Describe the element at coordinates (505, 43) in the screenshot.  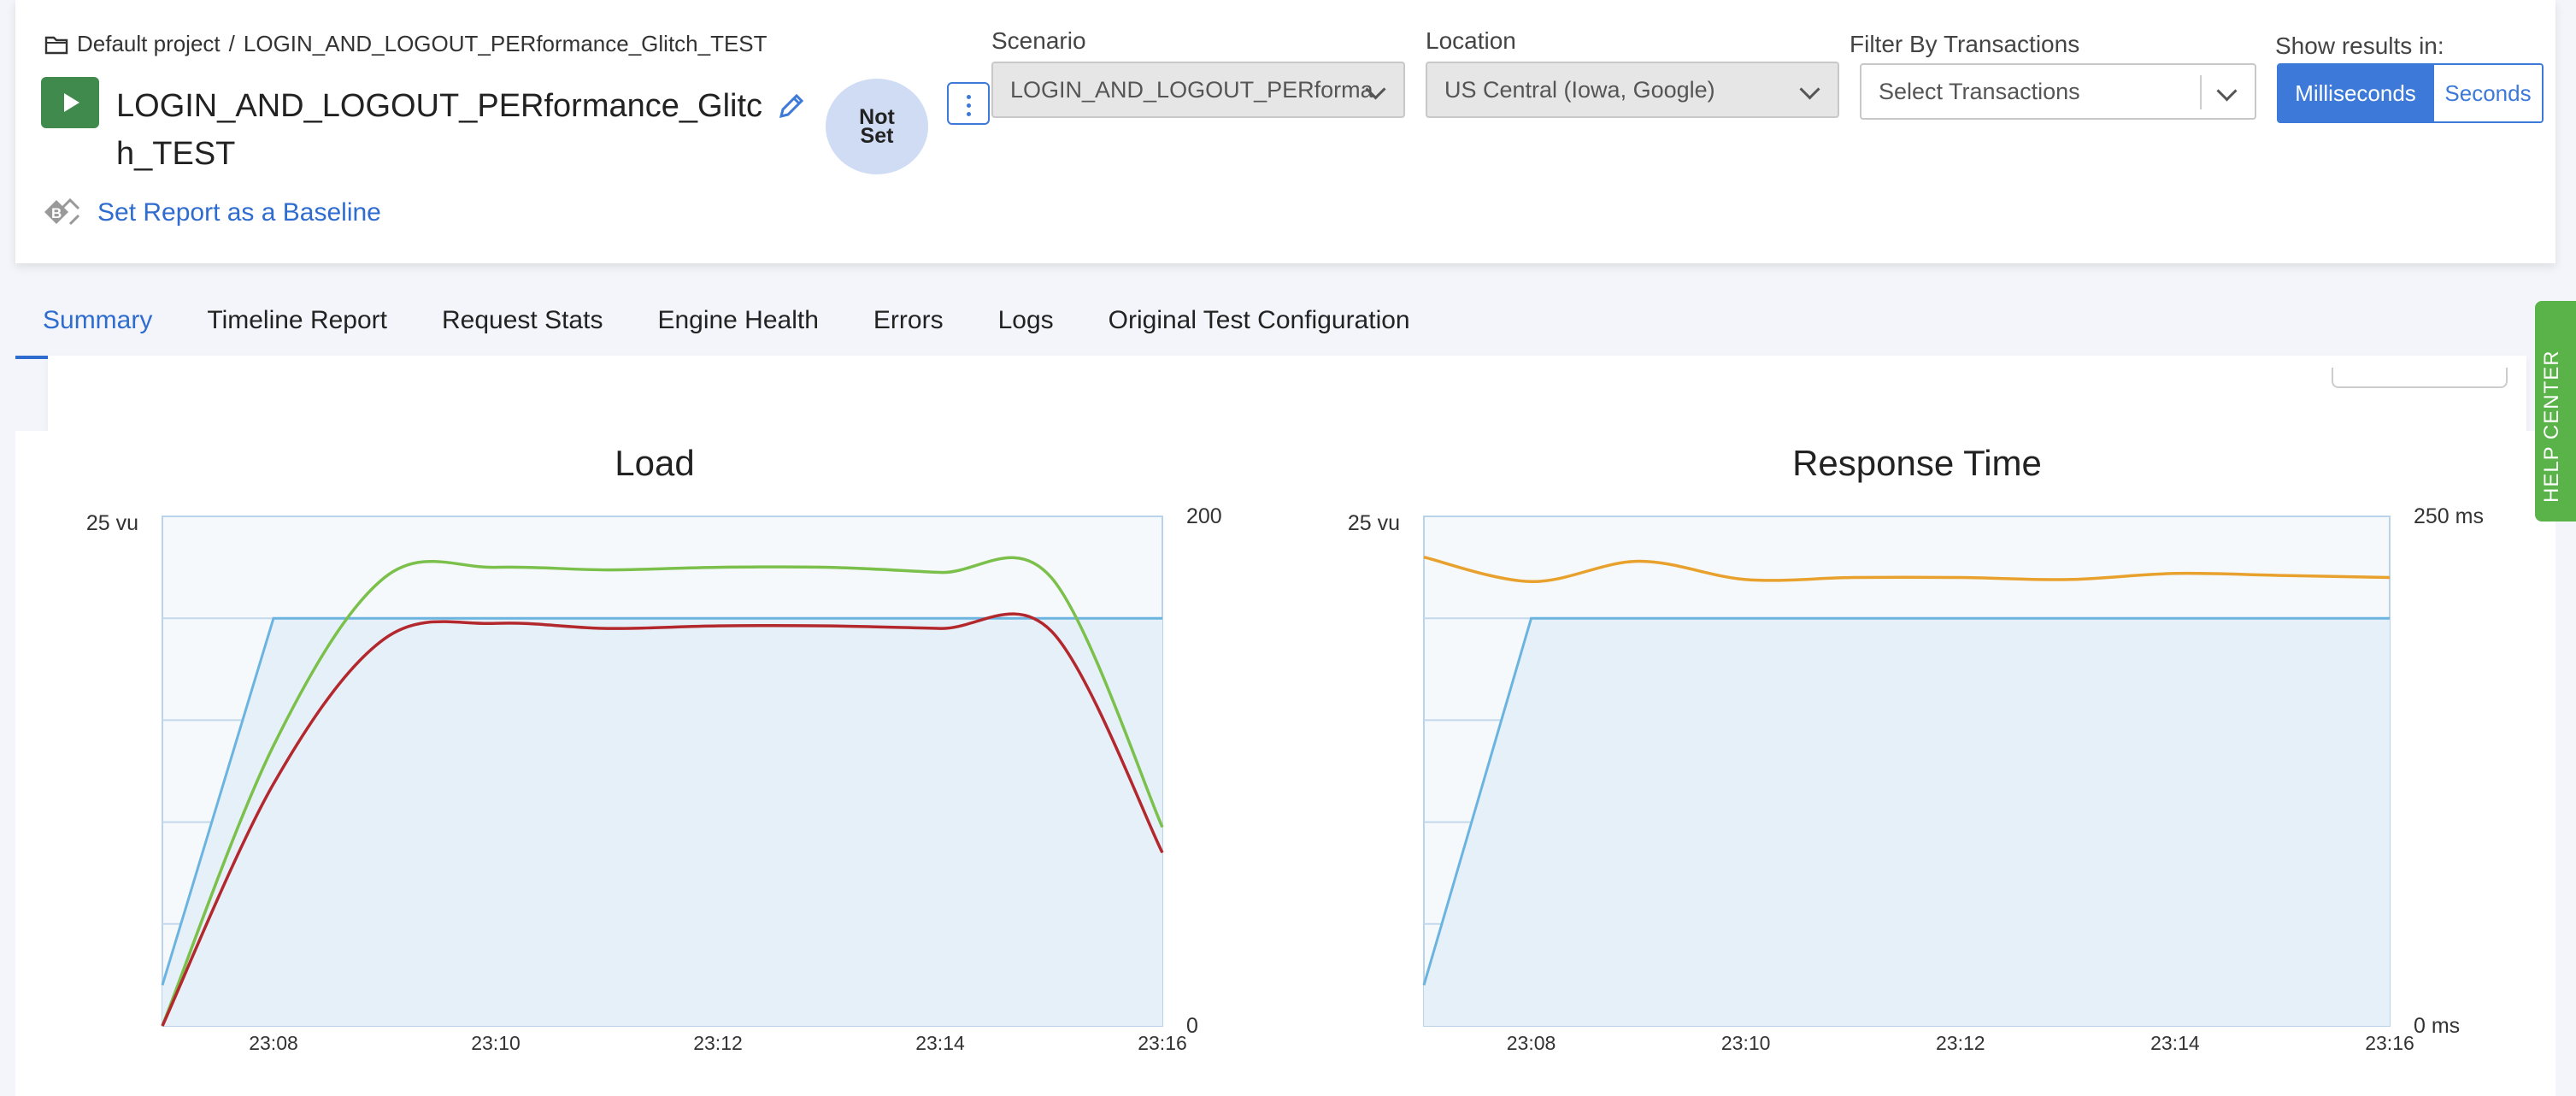
I see `breadcrumb-test: LOGIN_AND_LOGOUT_PERformance_Glitch_TEST` at that location.